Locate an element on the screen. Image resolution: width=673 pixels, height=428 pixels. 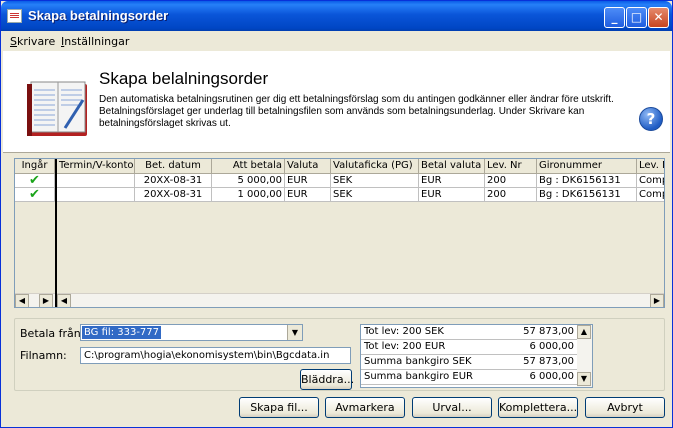
minimize-button: _ is located at coordinates (614, 17).